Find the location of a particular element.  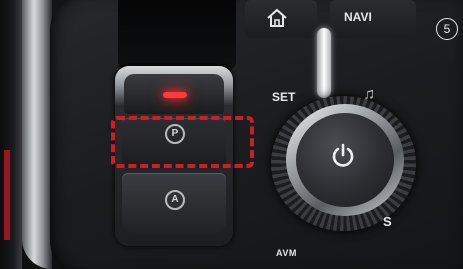

step-number-badge: 5 is located at coordinates (447, 29).